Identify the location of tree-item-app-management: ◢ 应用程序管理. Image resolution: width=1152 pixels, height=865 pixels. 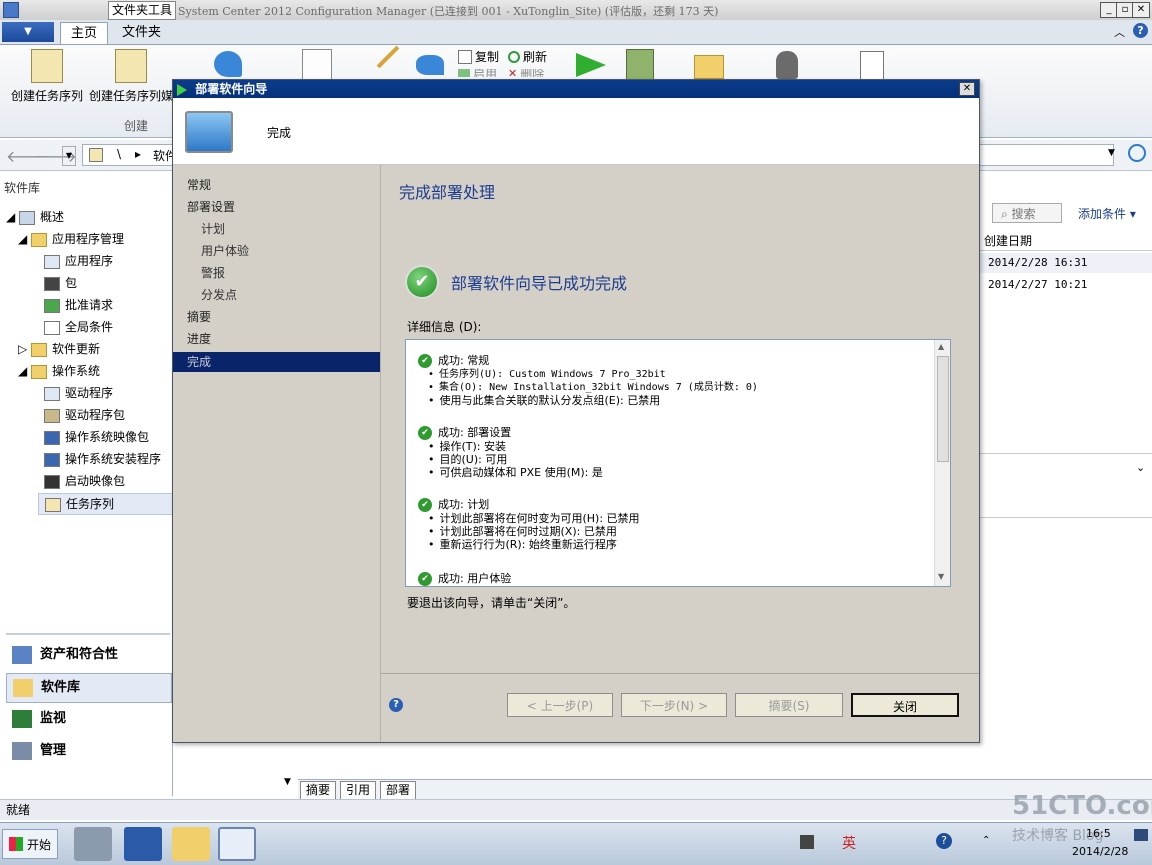
(71, 239).